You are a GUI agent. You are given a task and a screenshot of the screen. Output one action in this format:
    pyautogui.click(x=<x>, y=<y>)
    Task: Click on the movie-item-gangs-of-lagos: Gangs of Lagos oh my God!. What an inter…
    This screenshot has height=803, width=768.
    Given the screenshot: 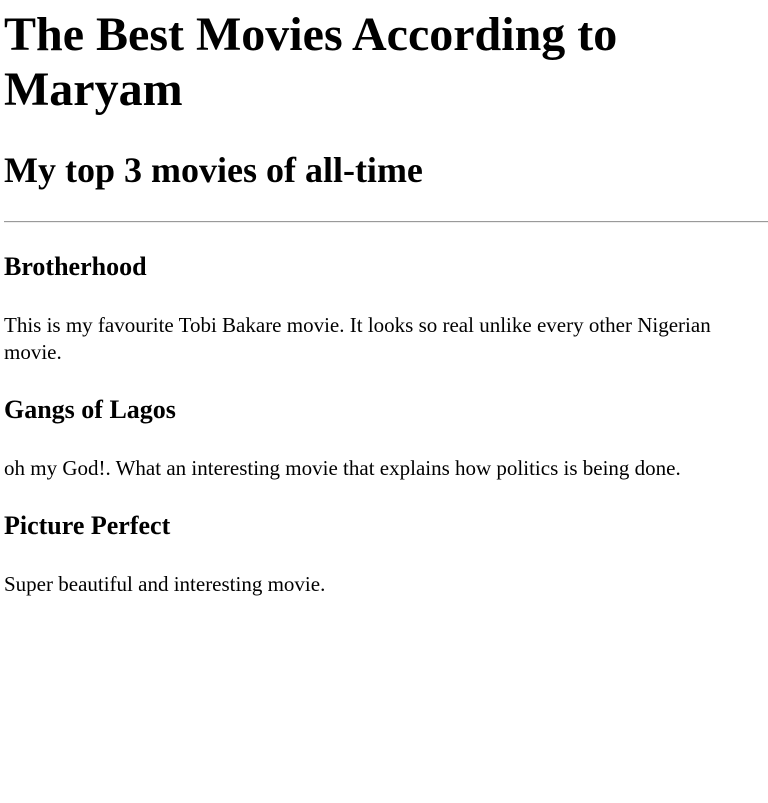 What is the action you would take?
    pyautogui.click(x=386, y=438)
    